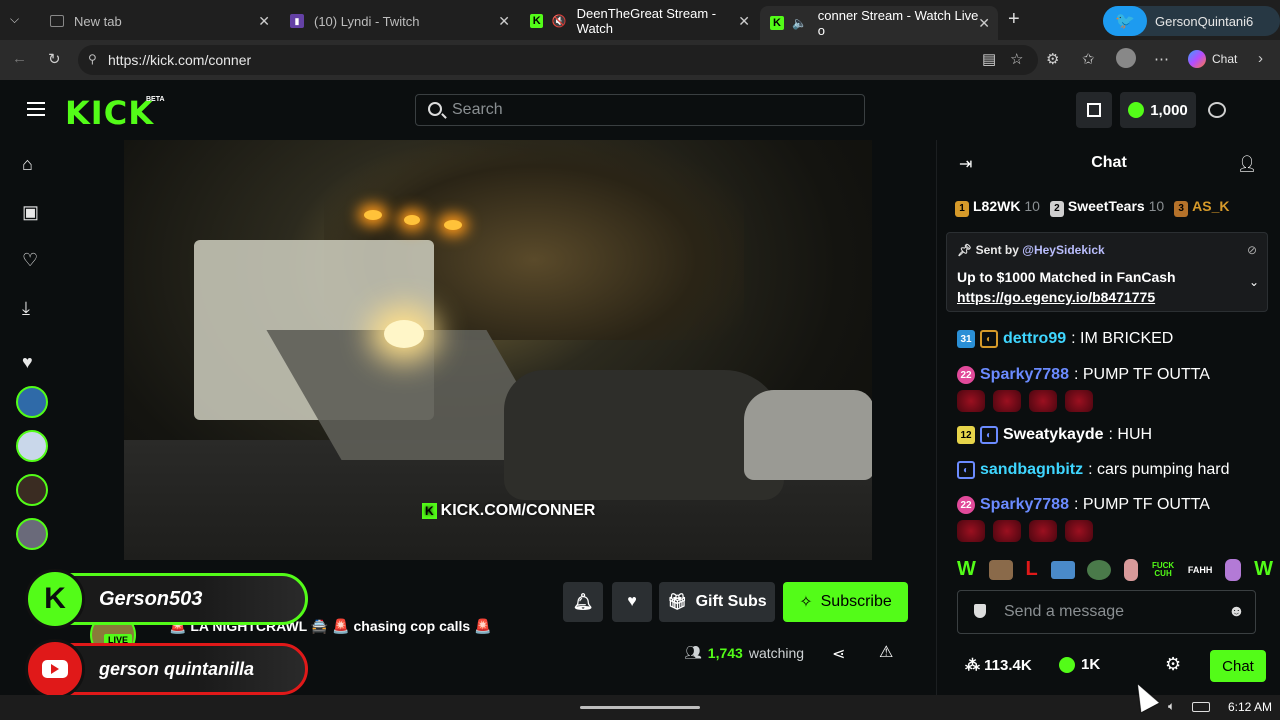  What do you see at coordinates (27, 362) in the screenshot?
I see `followed-heart-icon: ♥` at bounding box center [27, 362].